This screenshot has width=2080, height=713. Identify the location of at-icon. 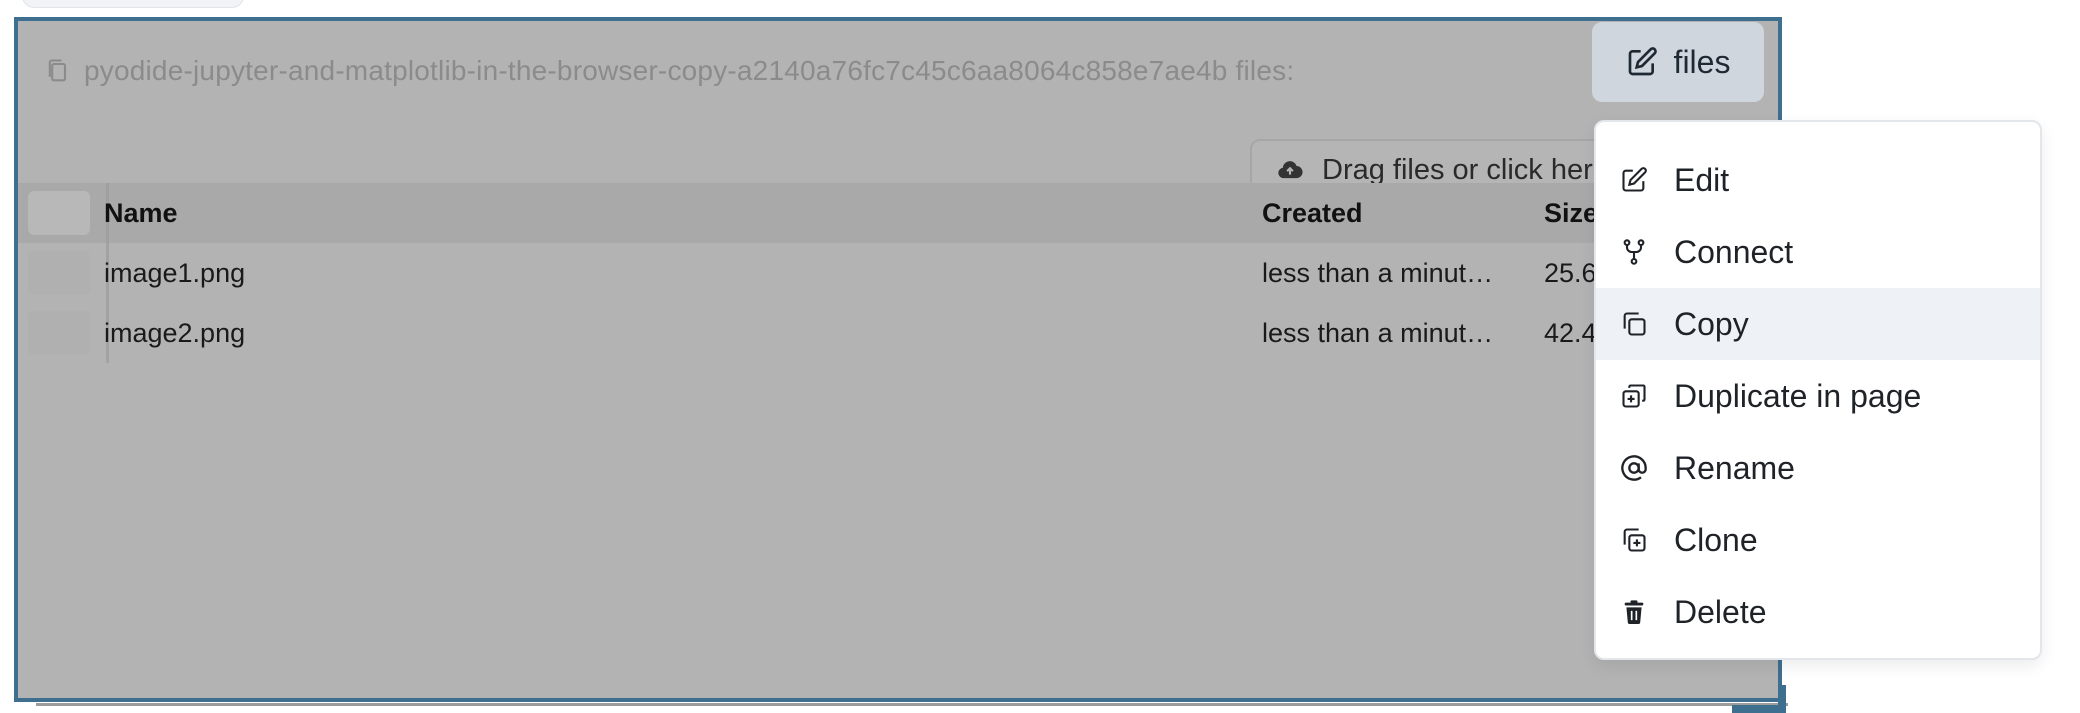
(1634, 468).